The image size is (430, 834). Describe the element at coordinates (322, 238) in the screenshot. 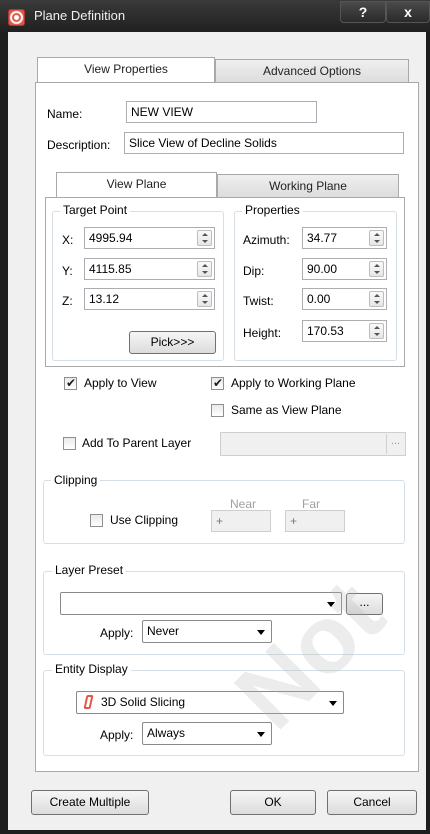

I see `azimuth-value: 34.77` at that location.